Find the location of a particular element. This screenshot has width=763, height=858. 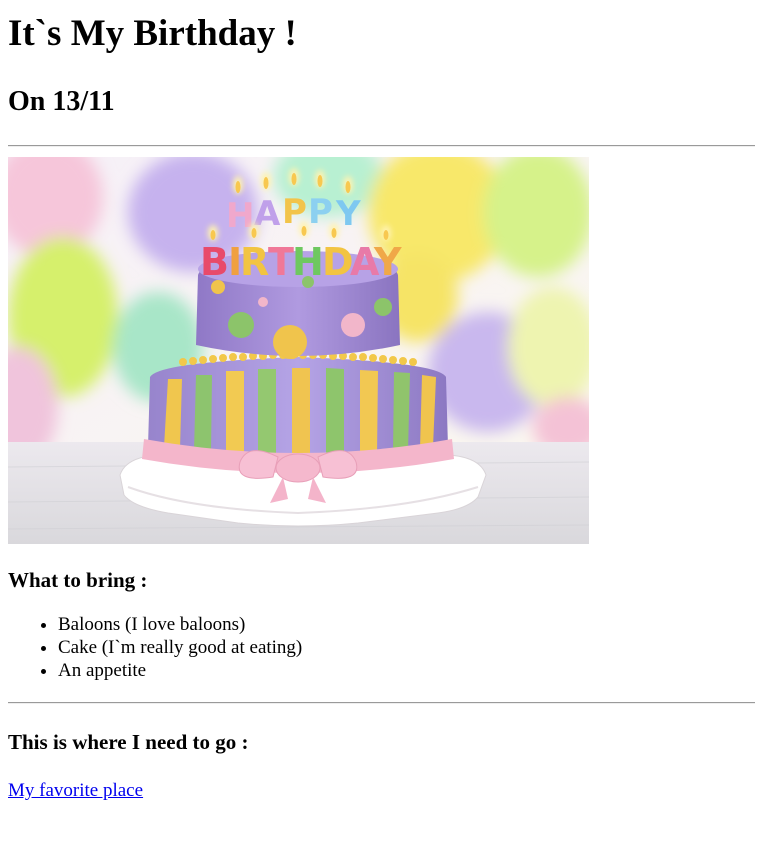

svg-text: D is located at coordinates (338, 262).